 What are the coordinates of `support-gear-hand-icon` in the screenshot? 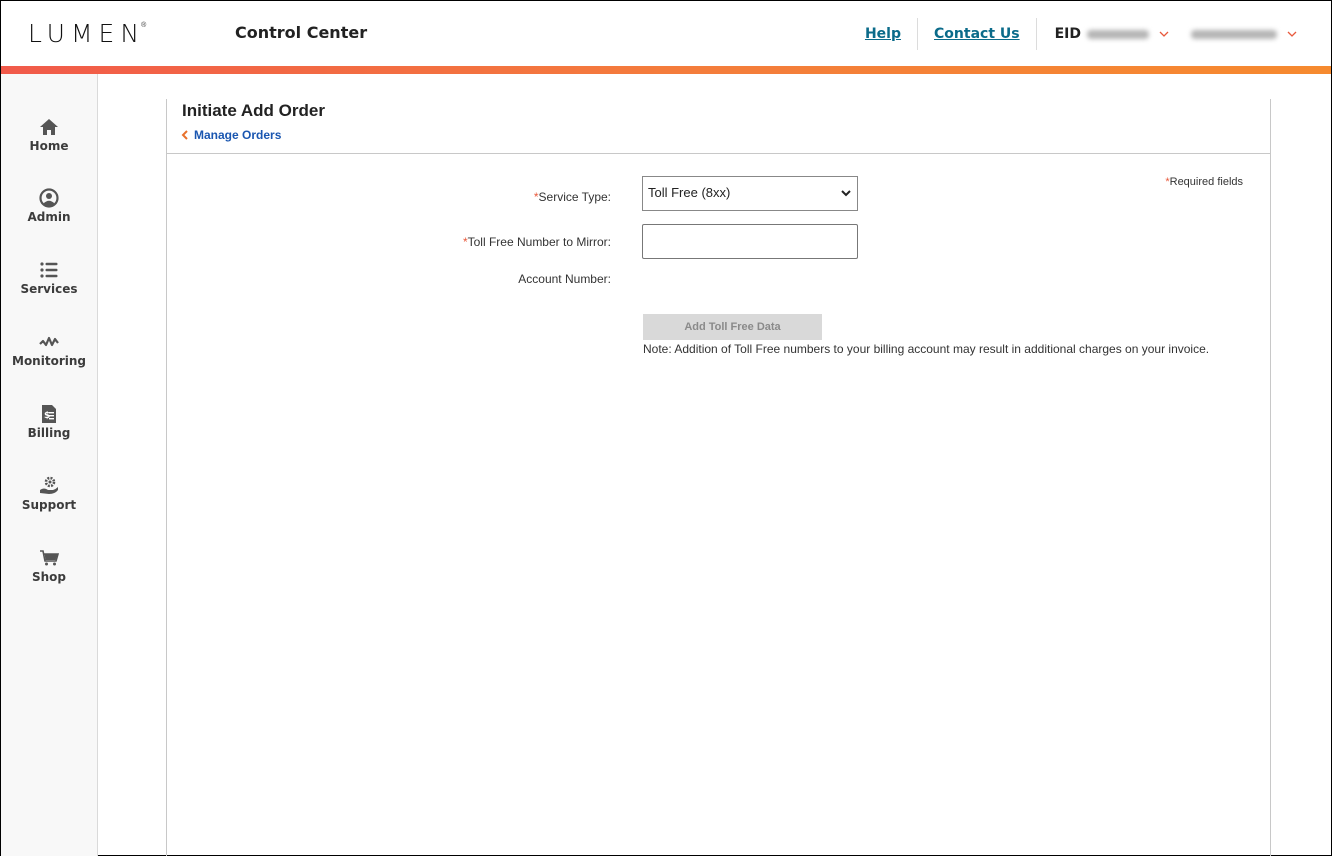 It's located at (49, 485).